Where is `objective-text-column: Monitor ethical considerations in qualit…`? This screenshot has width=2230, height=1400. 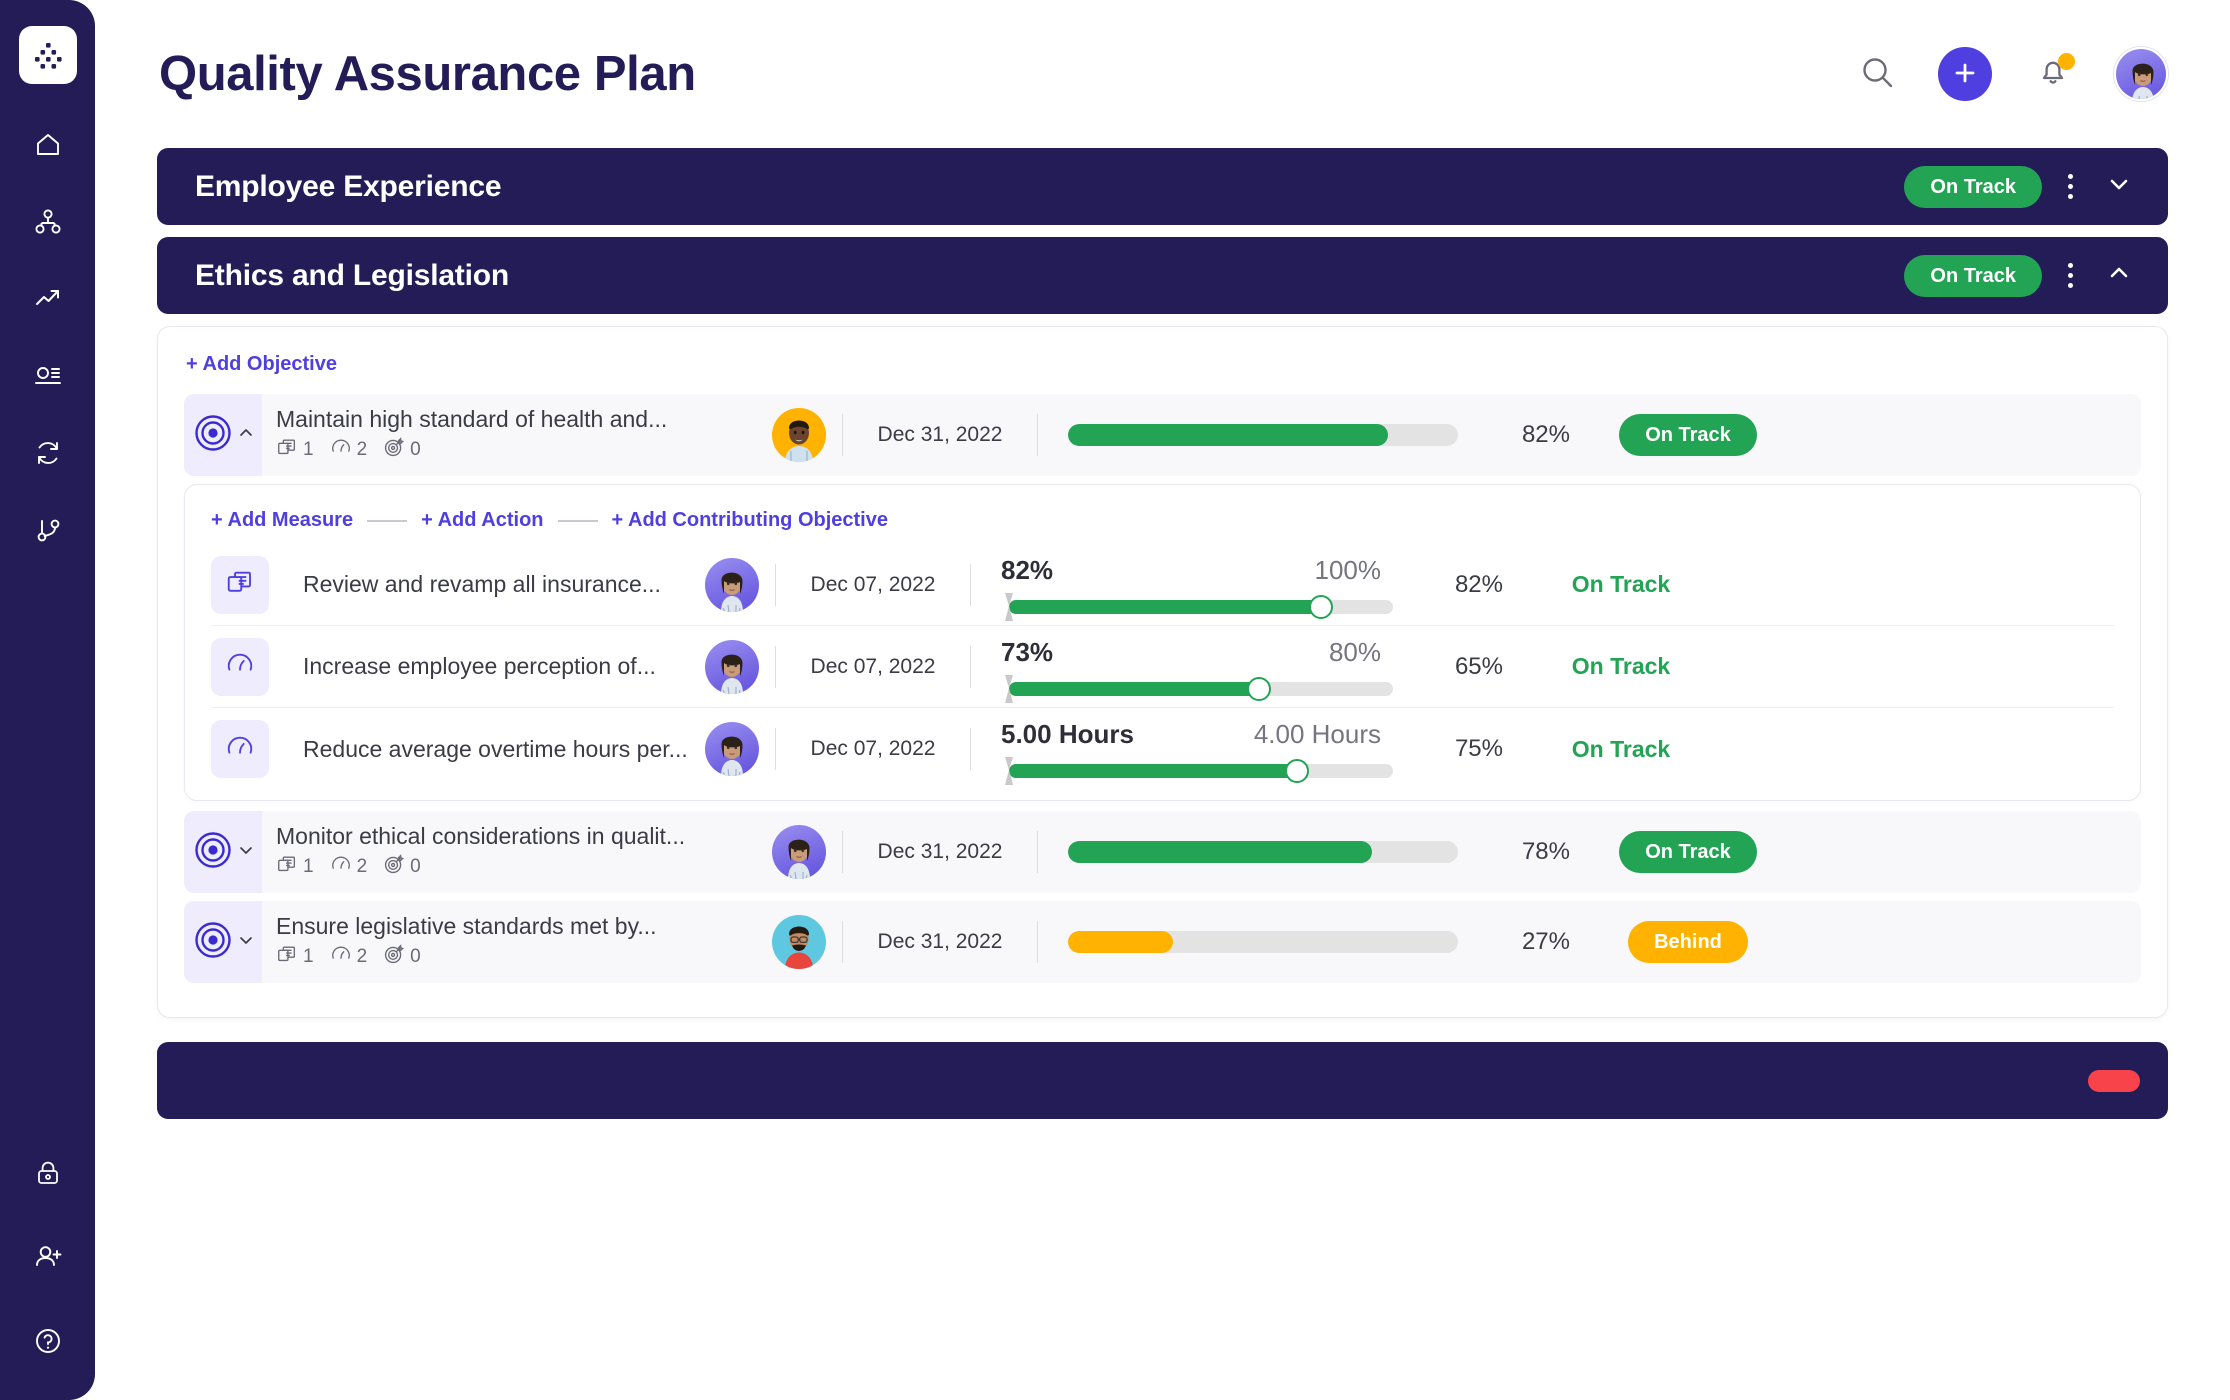
objective-text-column: Monitor ethical considerations in qualit… is located at coordinates (516, 852).